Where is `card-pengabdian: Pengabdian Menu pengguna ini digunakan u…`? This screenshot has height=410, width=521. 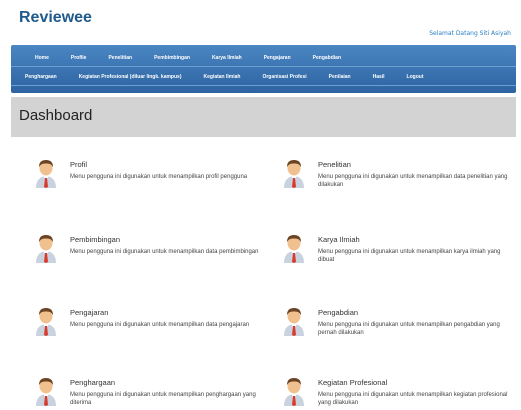 card-pengabdian: Pengabdian Menu pengguna ini digunakan u… is located at coordinates (397, 330).